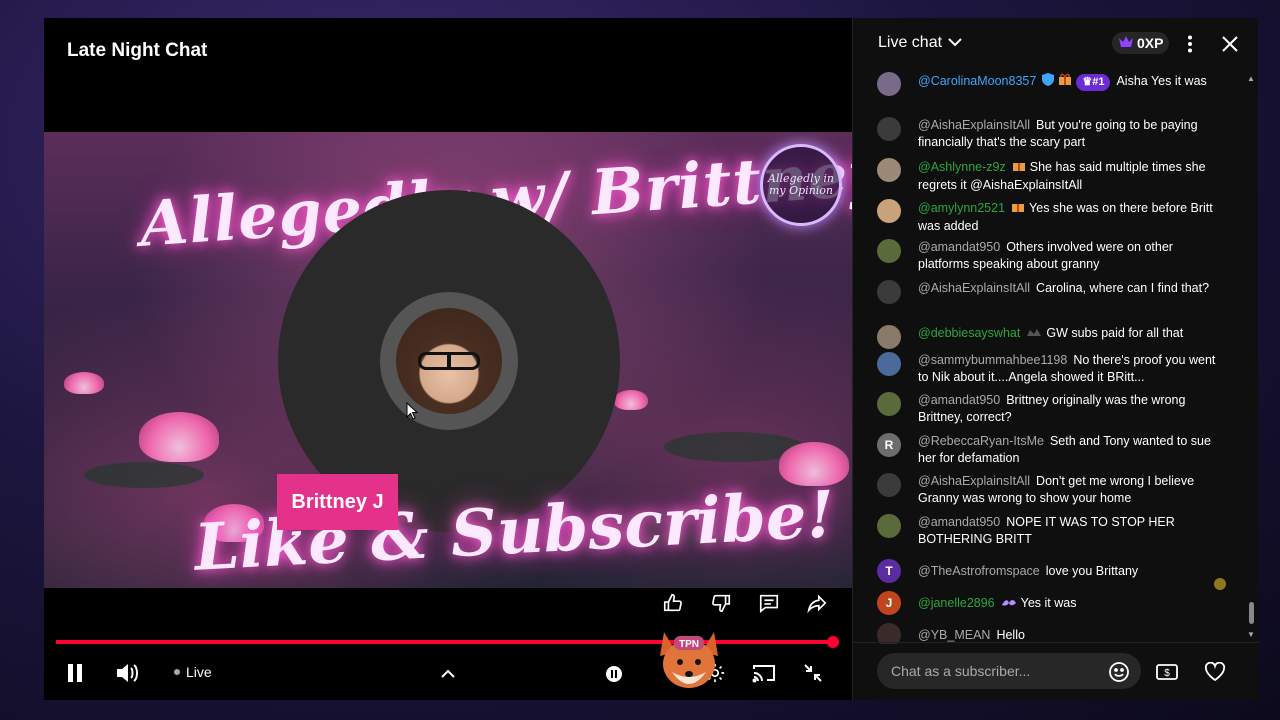  What do you see at coordinates (833, 642) in the screenshot?
I see `progress-scrubber` at bounding box center [833, 642].